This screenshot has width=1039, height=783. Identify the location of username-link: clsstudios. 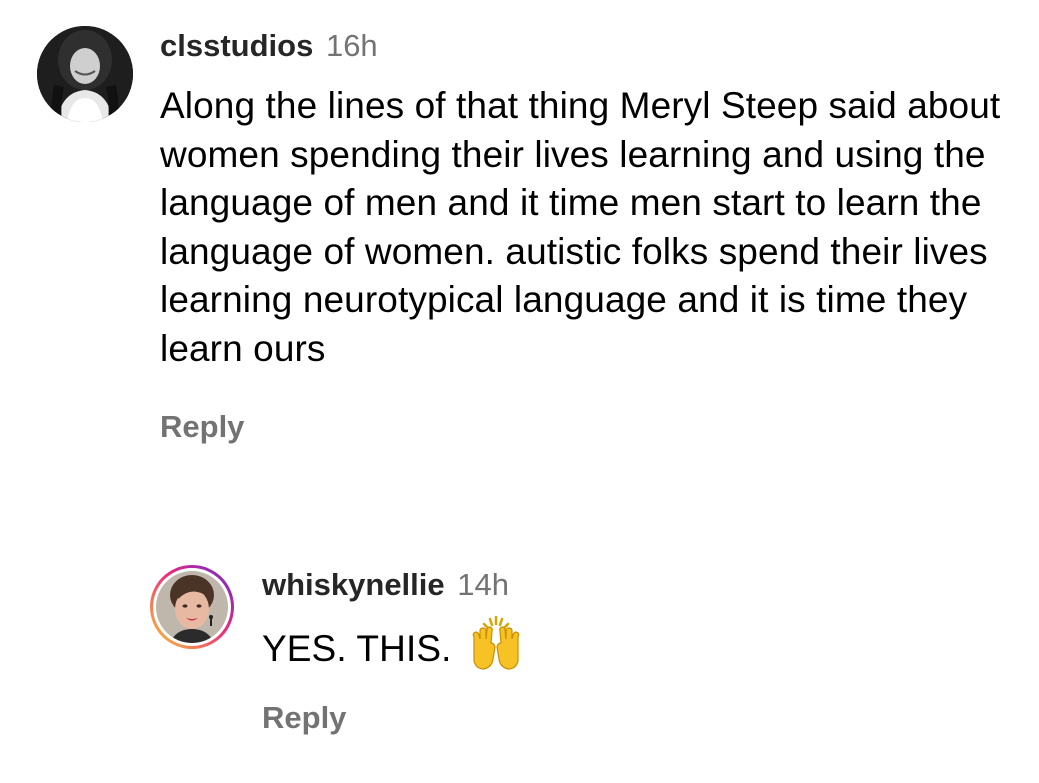
(236, 45).